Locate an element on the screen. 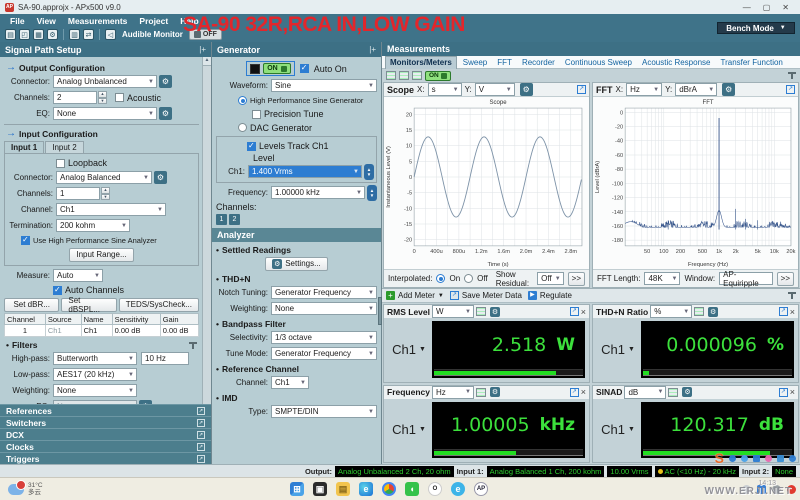 This screenshot has width=800, height=500. dac-generator-radio is located at coordinates (242, 127).